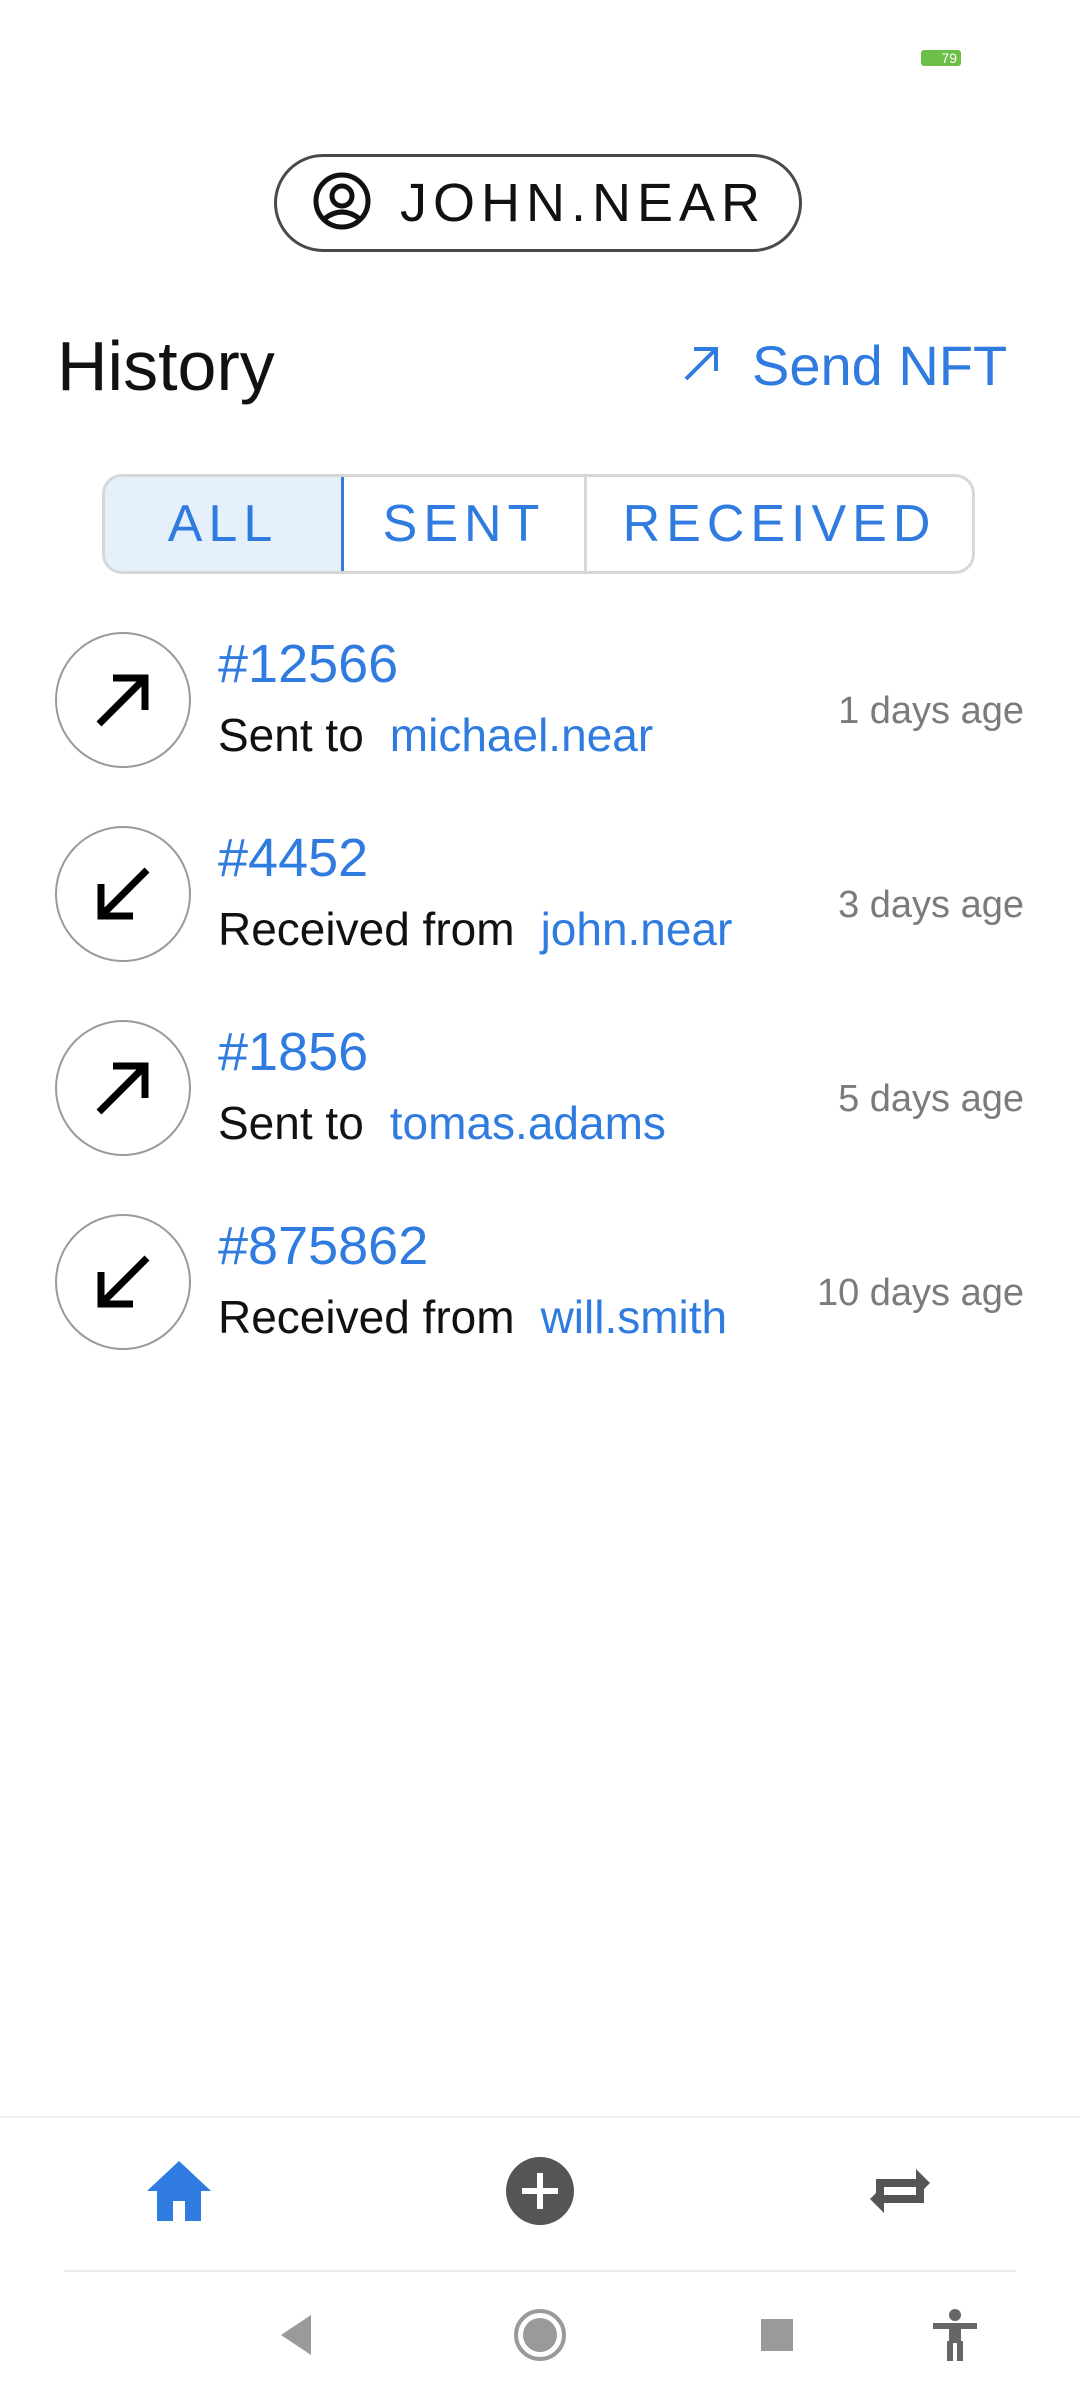 This screenshot has width=1080, height=2400. Describe the element at coordinates (920, 1293) in the screenshot. I see `history-item-time: 10 days age` at that location.